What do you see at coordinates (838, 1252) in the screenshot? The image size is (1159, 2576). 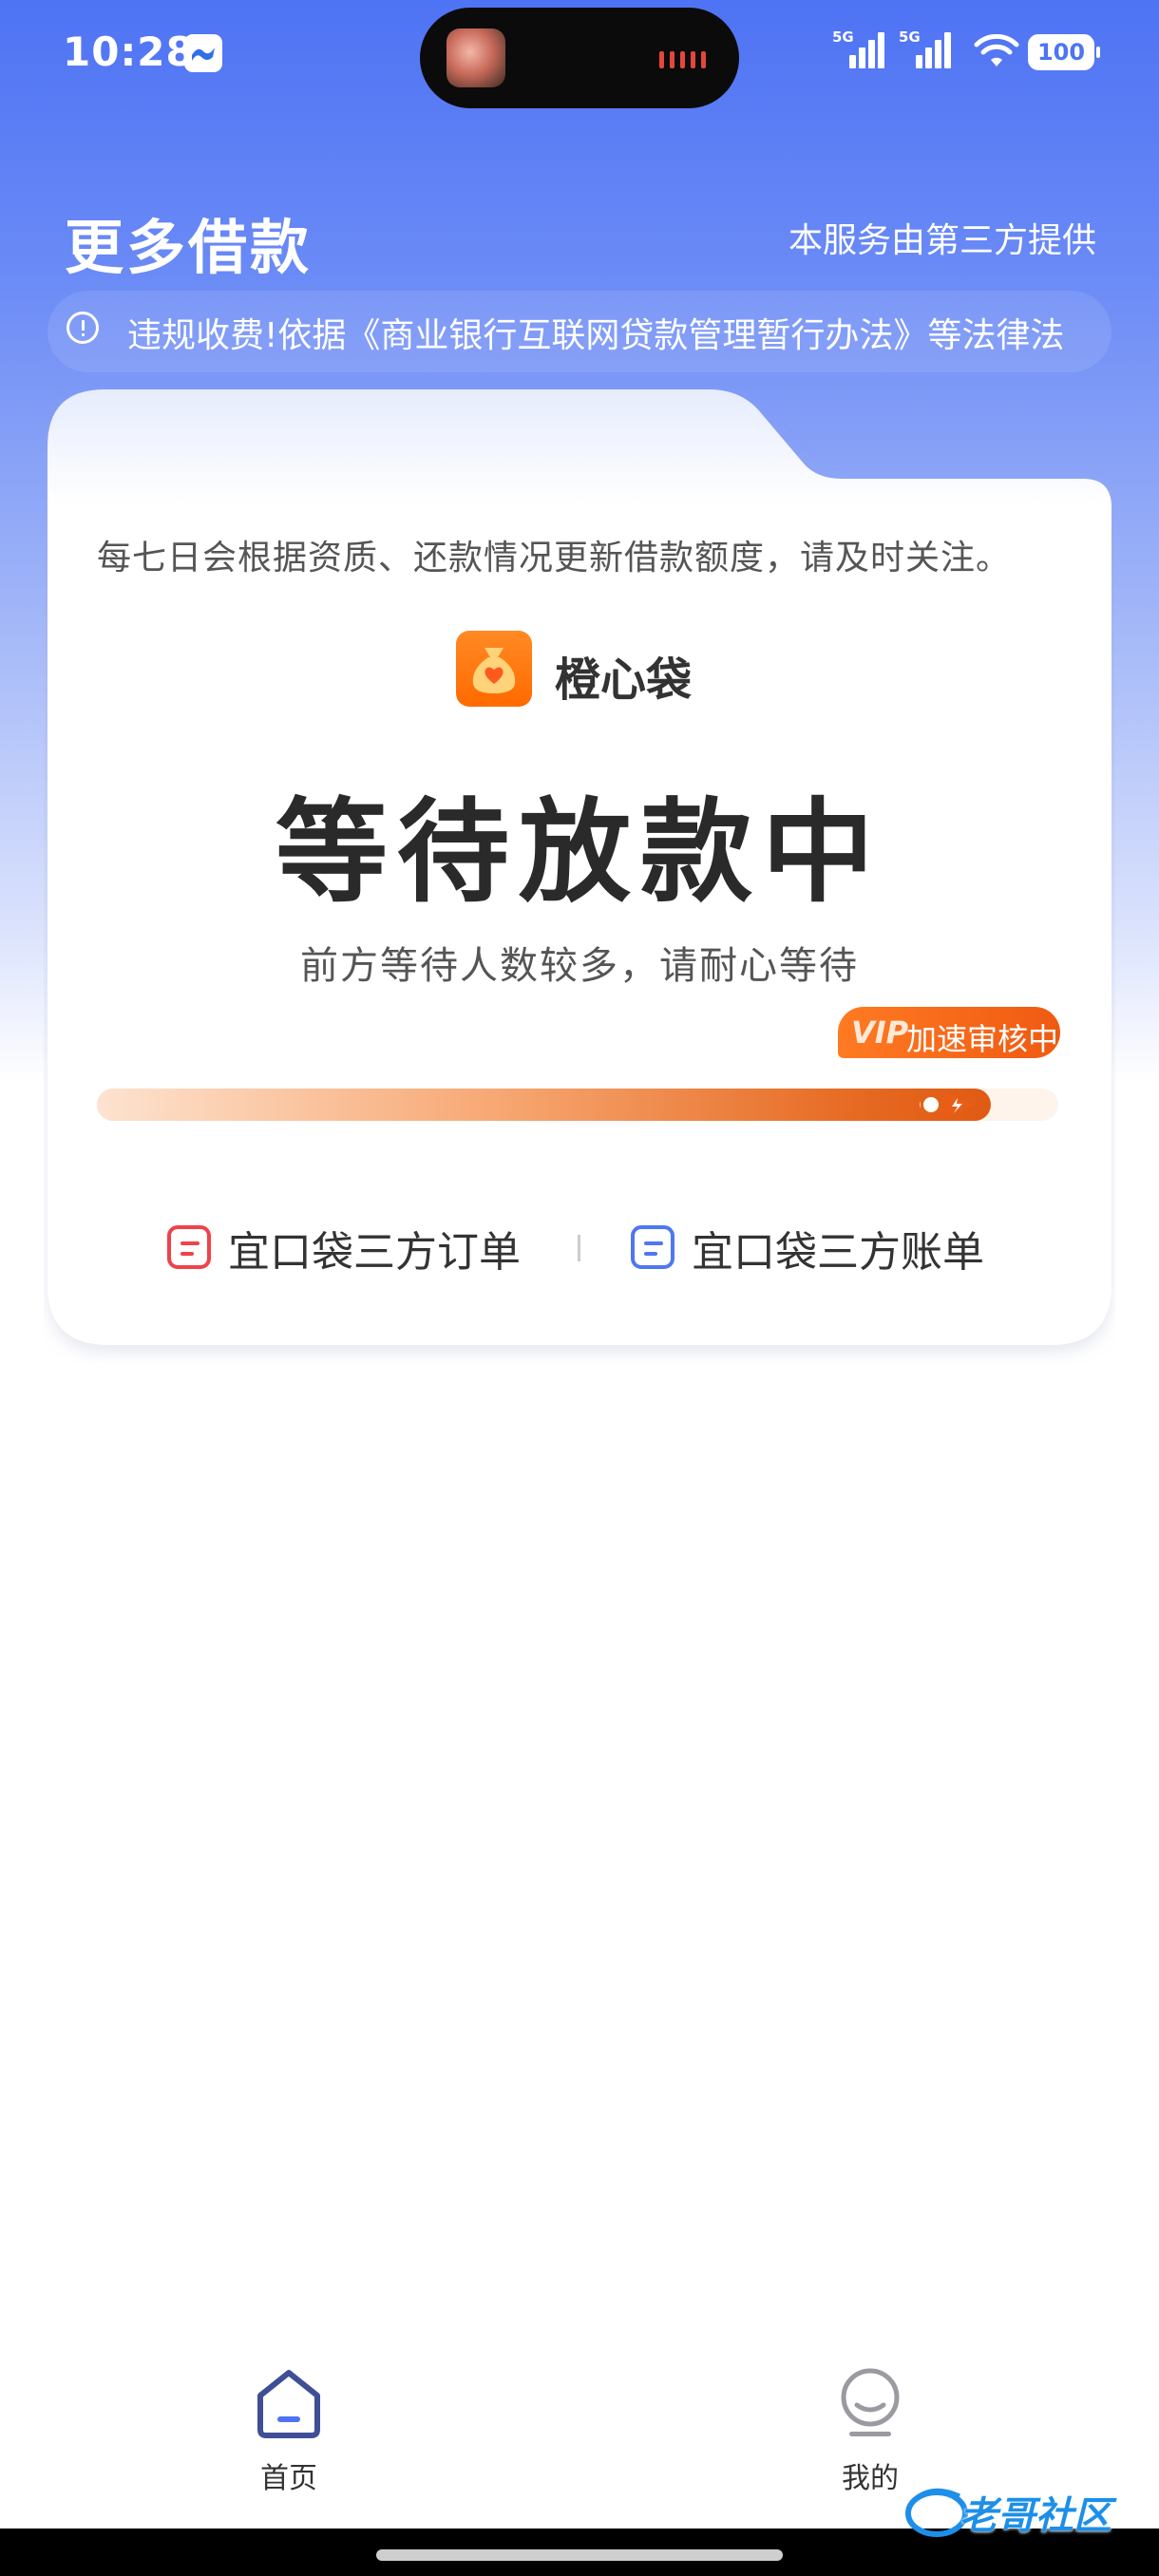 I see `bill-link-label: 宜口袋三方账单` at bounding box center [838, 1252].